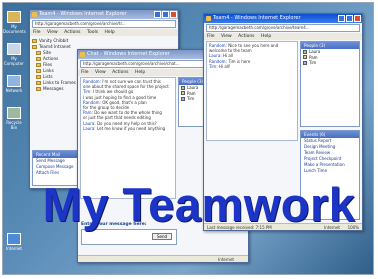 Image resolution: width=378 pixels, height=279 pixels. Describe the element at coordinates (163, 258) in the screenshot. I see `chat-statusbar: Internet` at that location.